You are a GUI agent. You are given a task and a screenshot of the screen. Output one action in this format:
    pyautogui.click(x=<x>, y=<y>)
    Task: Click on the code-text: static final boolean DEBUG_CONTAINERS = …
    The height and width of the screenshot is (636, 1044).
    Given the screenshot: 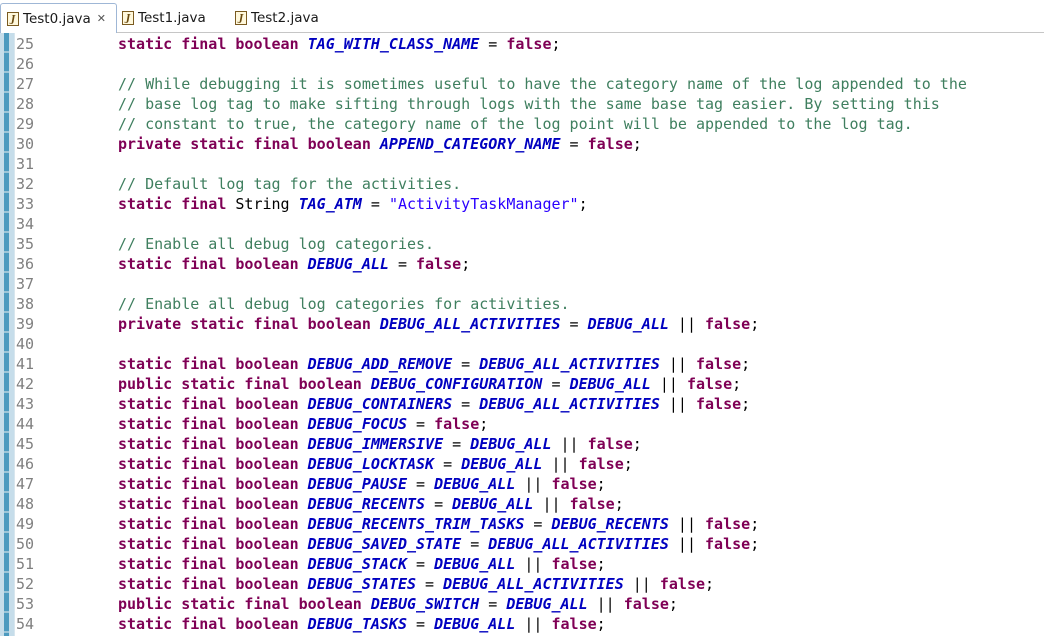 What is the action you would take?
    pyautogui.click(x=434, y=404)
    